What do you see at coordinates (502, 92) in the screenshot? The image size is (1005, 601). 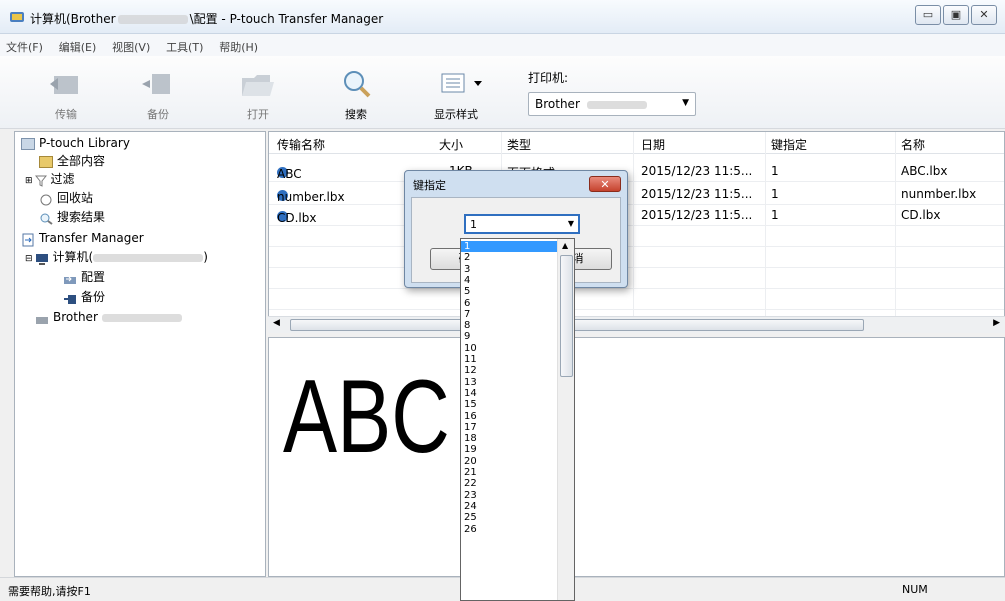 I see `toolbar: 传输 备份 打开 搜索 显示样式` at bounding box center [502, 92].